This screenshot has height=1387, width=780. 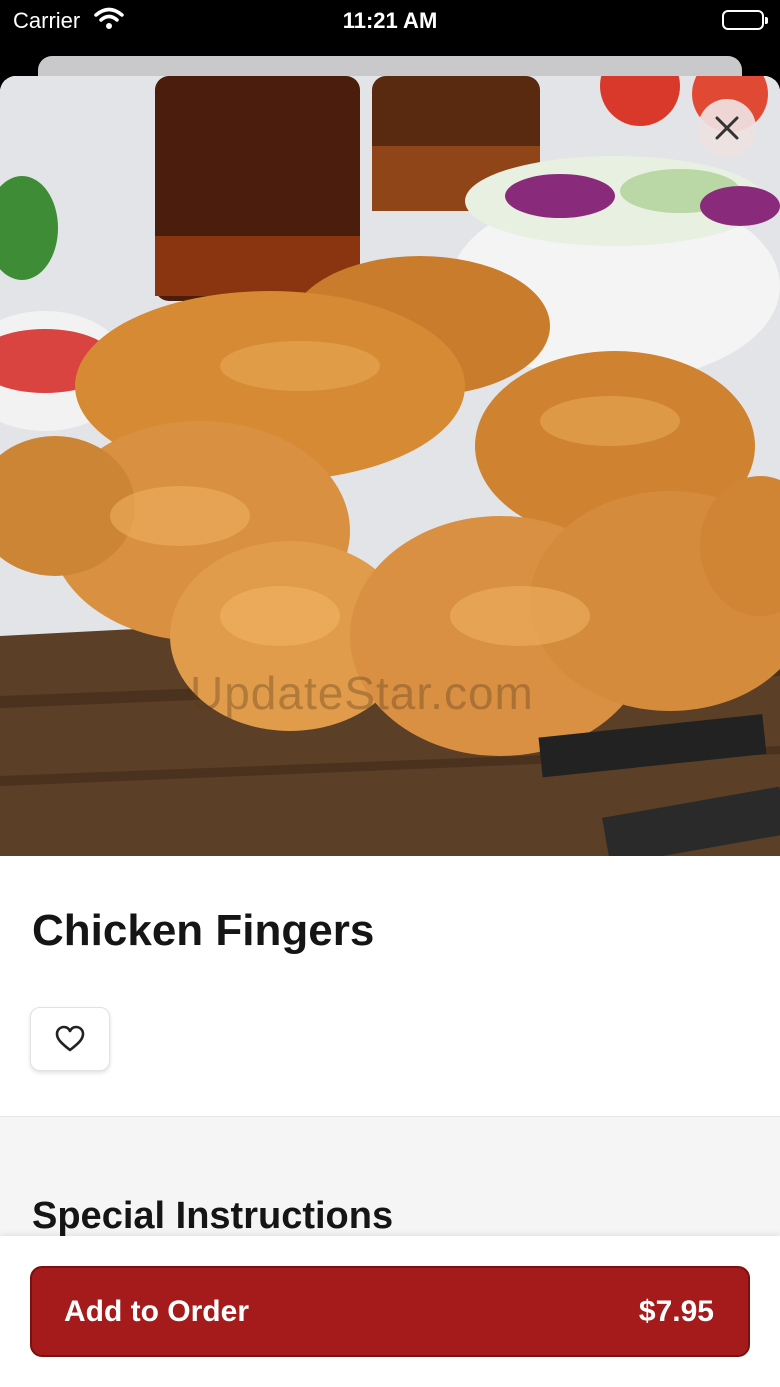 What do you see at coordinates (203, 930) in the screenshot?
I see `item-title: Chicken Fingers` at bounding box center [203, 930].